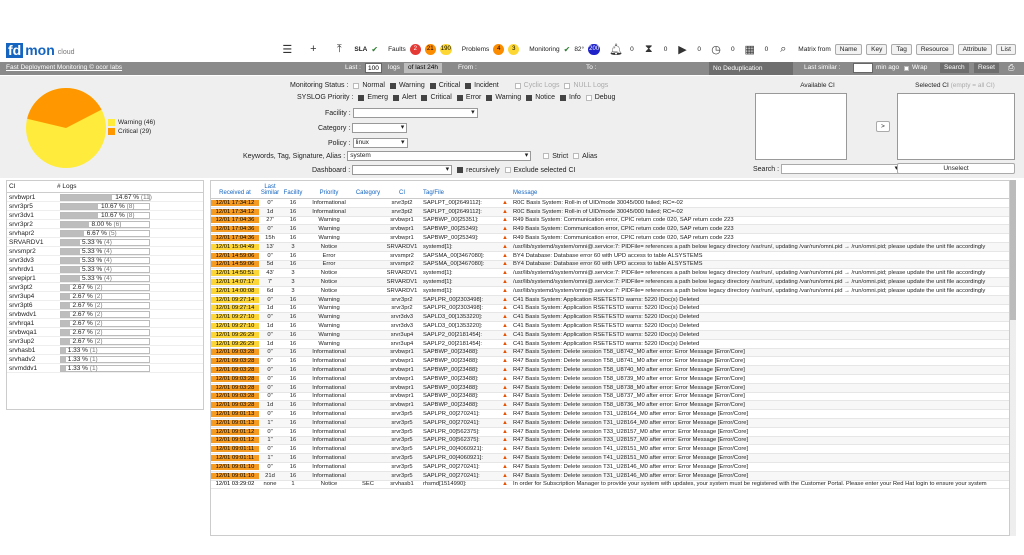 The height and width of the screenshot is (555, 1024). I want to click on to-label: To :, so click(591, 67).